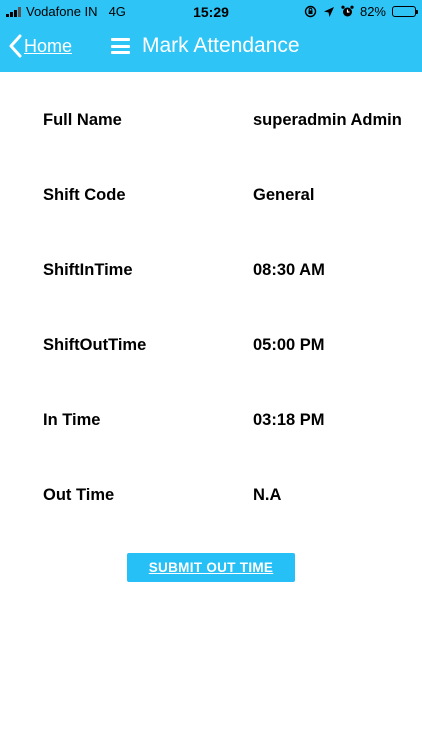 This screenshot has width=422, height=750. I want to click on detail-value: 05:00 PM, so click(289, 345).